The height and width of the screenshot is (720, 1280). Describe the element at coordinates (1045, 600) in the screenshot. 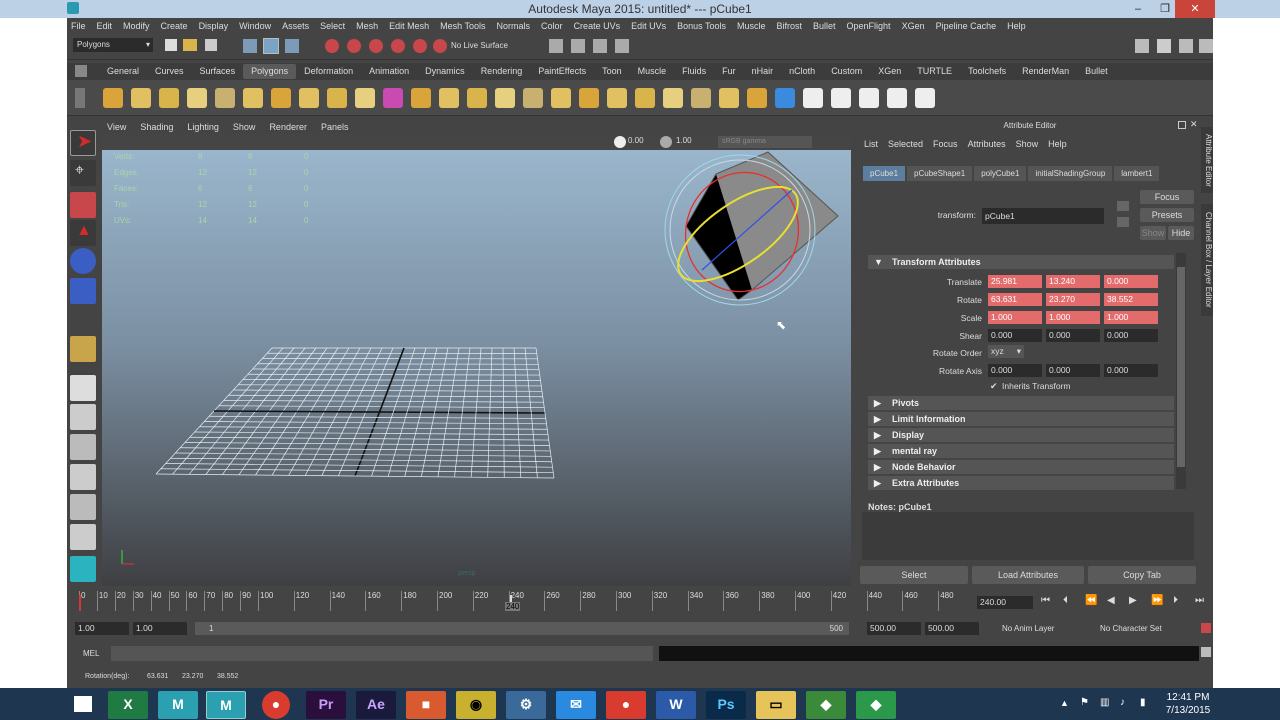

I see `go-to-start-icon: ⏮` at that location.